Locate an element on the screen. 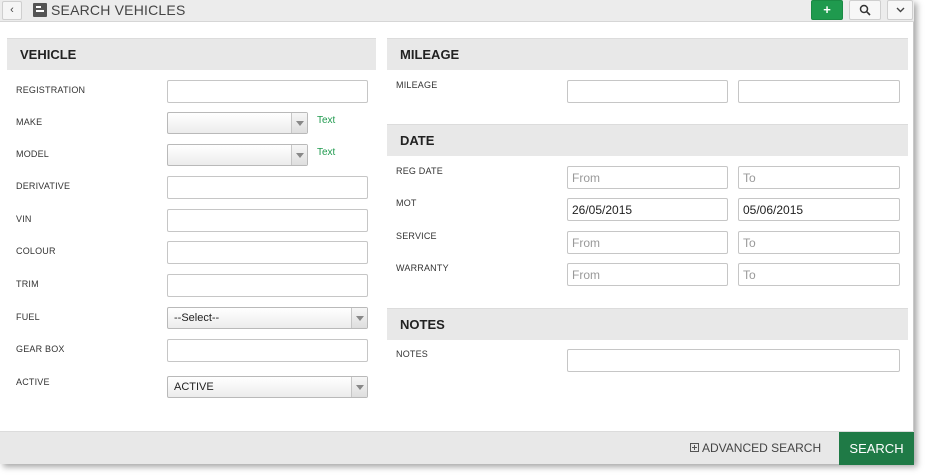 This screenshot has height=476, width=928. search-toolbar-button is located at coordinates (865, 10).